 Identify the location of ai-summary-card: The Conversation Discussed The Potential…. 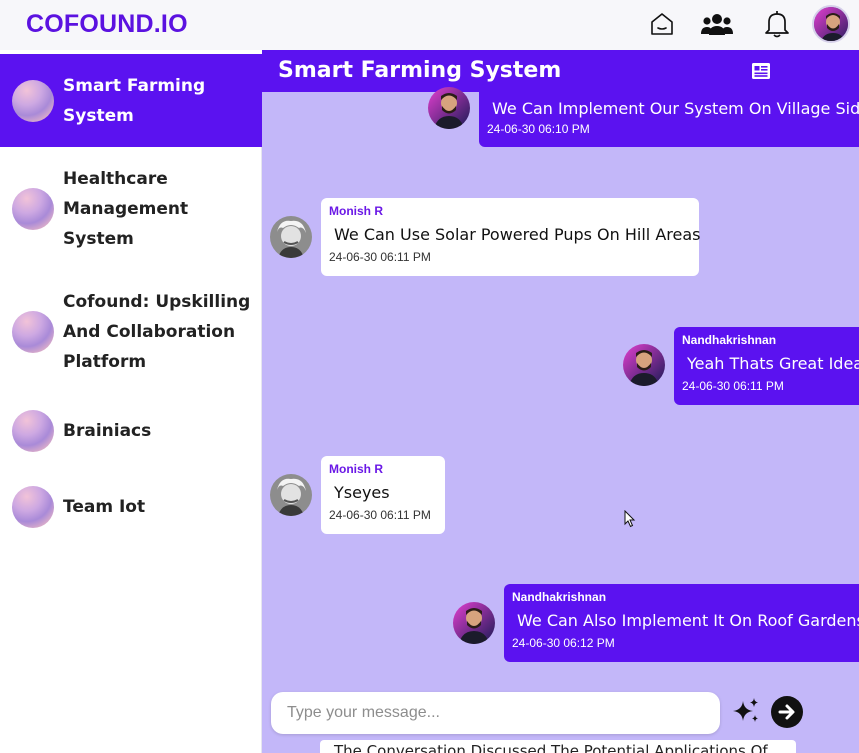
(558, 746).